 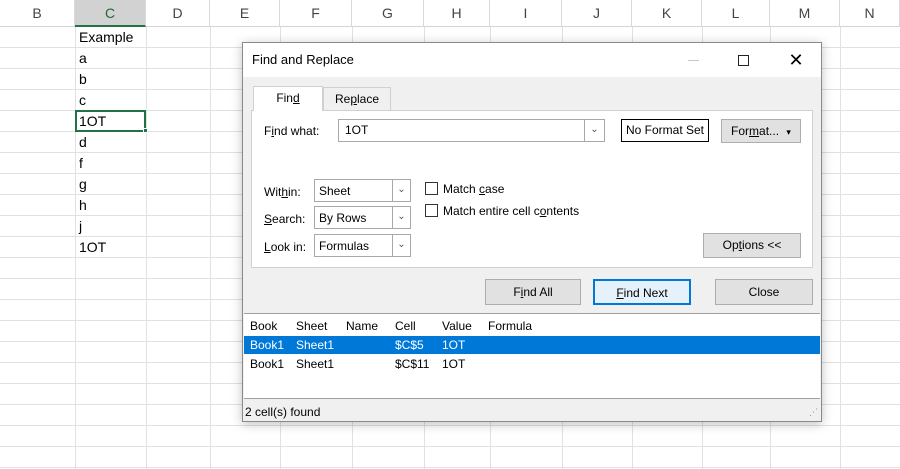 I want to click on find-what-value: 1OT, so click(x=357, y=130).